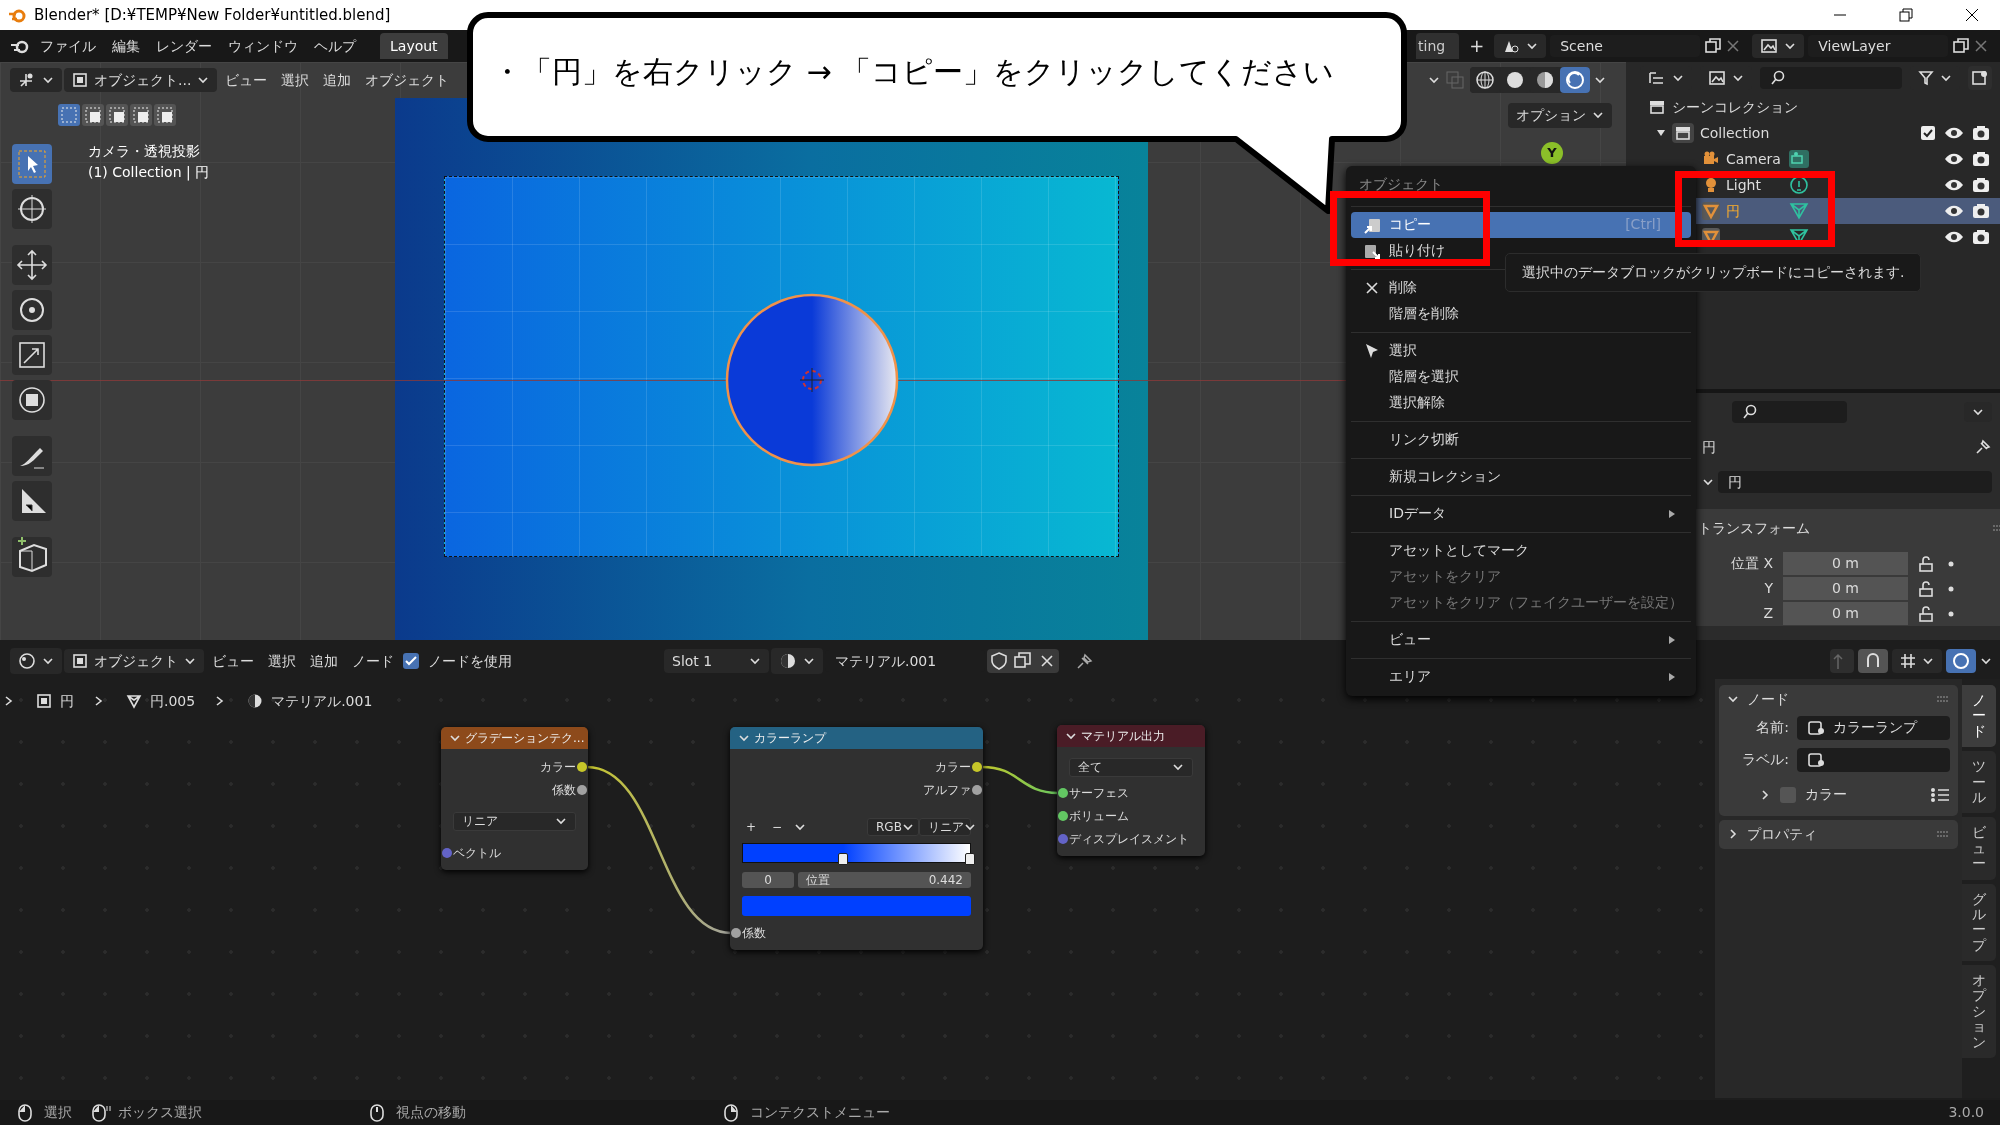 Image resolution: width=2000 pixels, height=1125 pixels. Describe the element at coordinates (477, 853) in the screenshot. I see `socket-label: ベクトル` at that location.